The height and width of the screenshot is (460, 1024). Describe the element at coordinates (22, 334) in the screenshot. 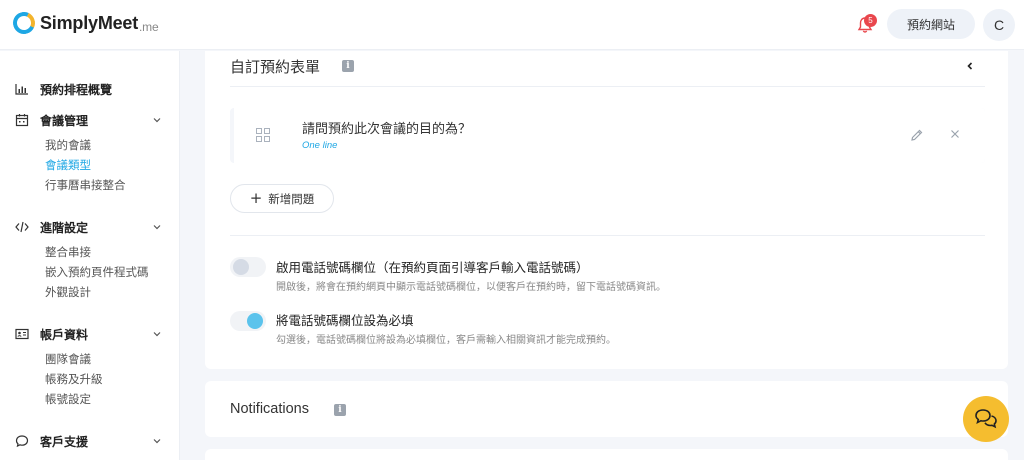

I see `id-card-icon` at that location.